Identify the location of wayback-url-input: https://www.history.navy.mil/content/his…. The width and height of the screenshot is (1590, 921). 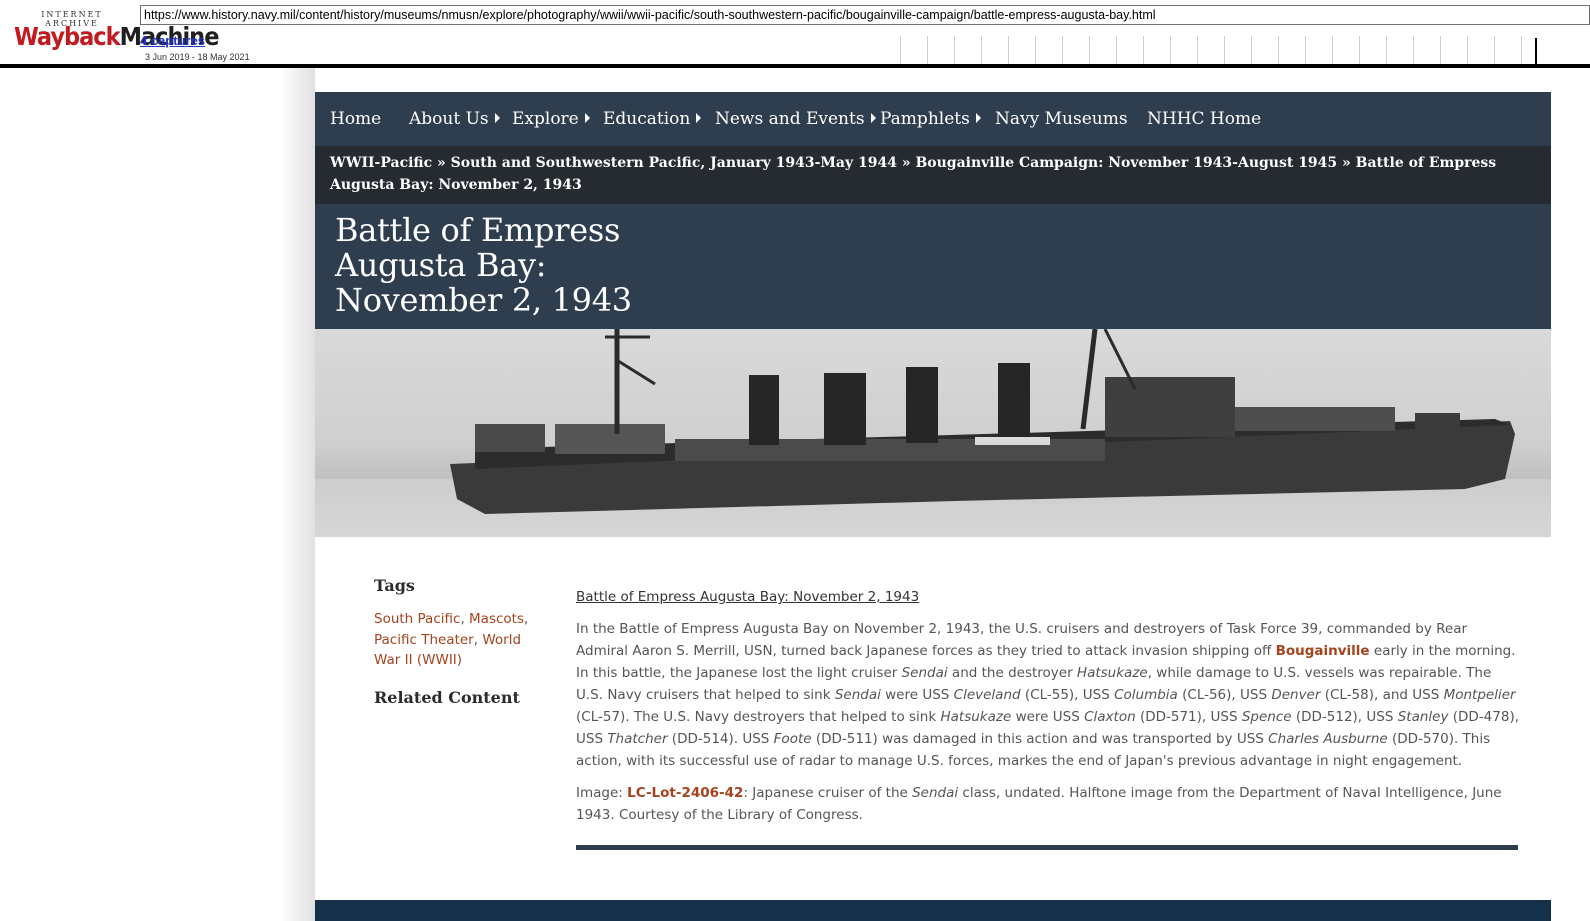
(865, 15).